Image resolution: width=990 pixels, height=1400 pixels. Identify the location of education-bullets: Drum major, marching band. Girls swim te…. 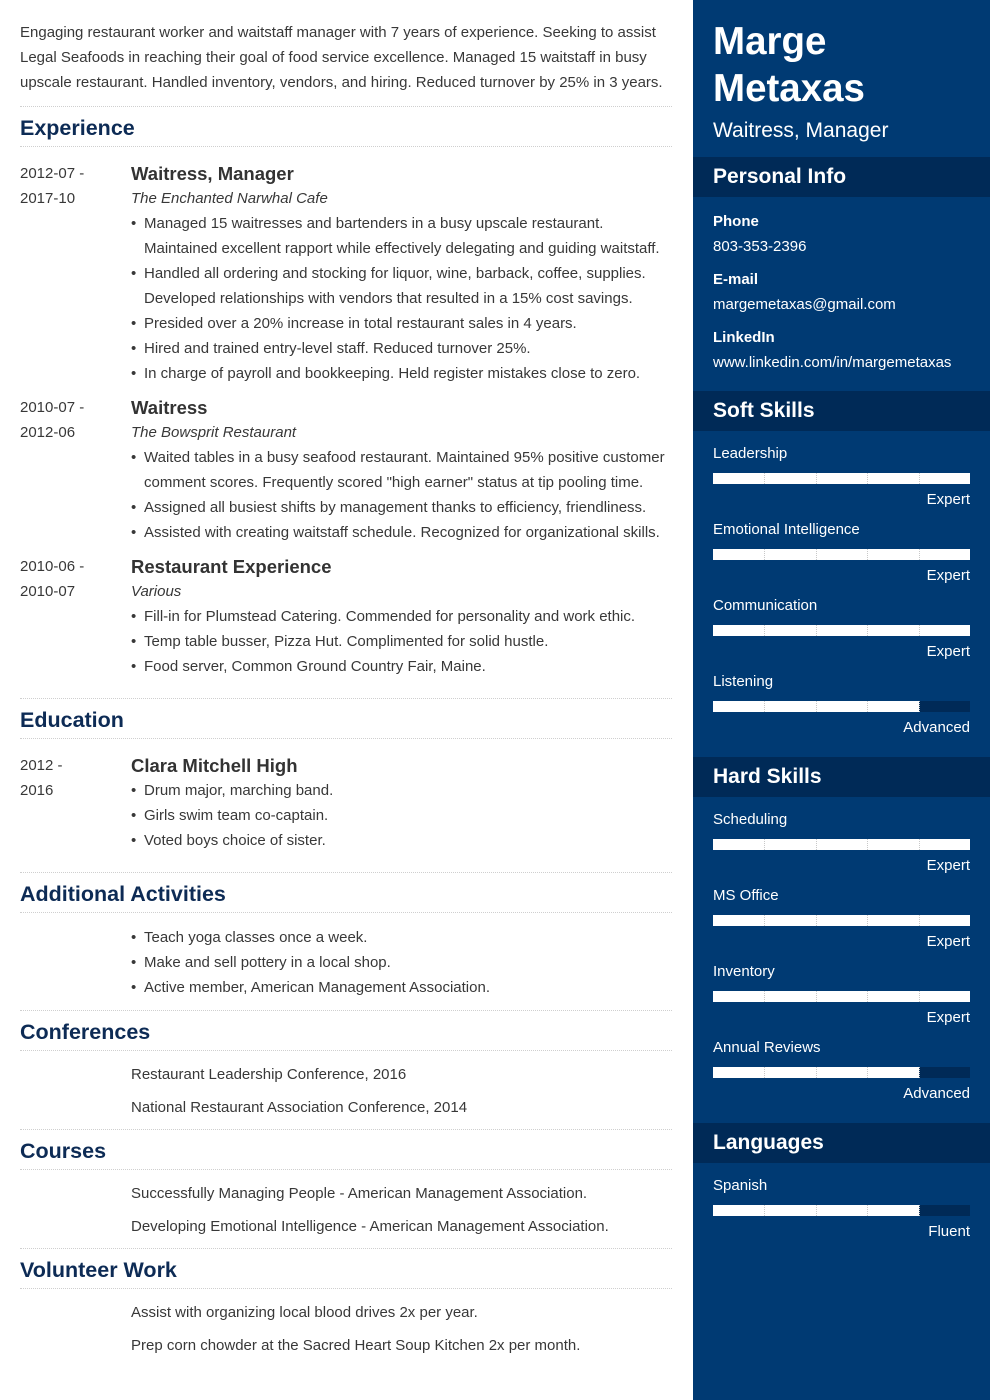
(401, 815).